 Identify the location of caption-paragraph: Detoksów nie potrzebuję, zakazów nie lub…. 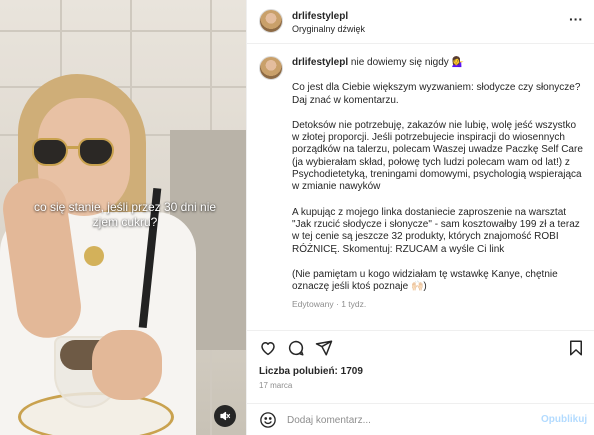
(437, 156).